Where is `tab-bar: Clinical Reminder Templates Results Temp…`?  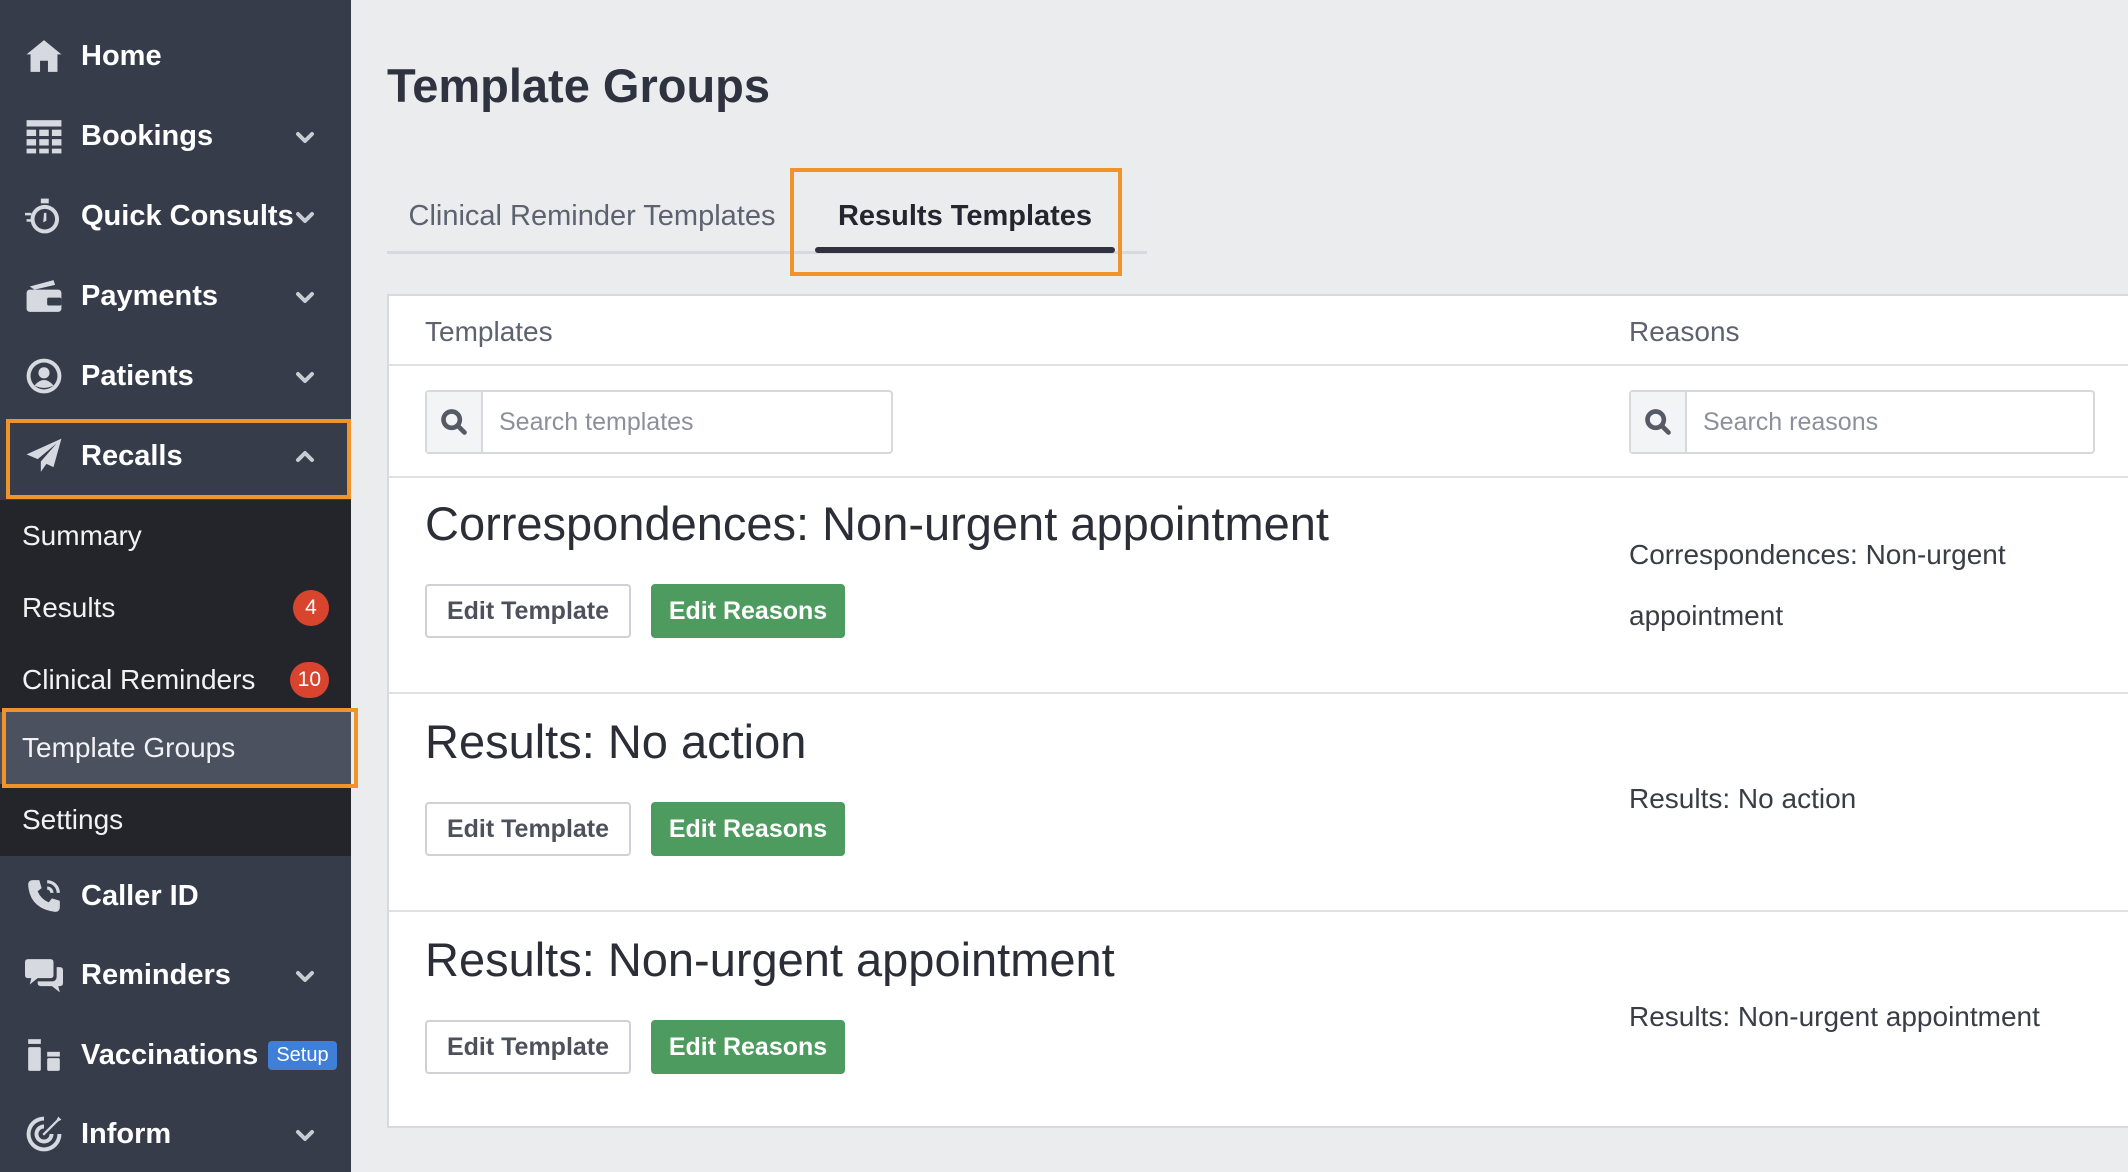
tab-bar: Clinical Reminder Templates Results Temp… is located at coordinates (767, 218).